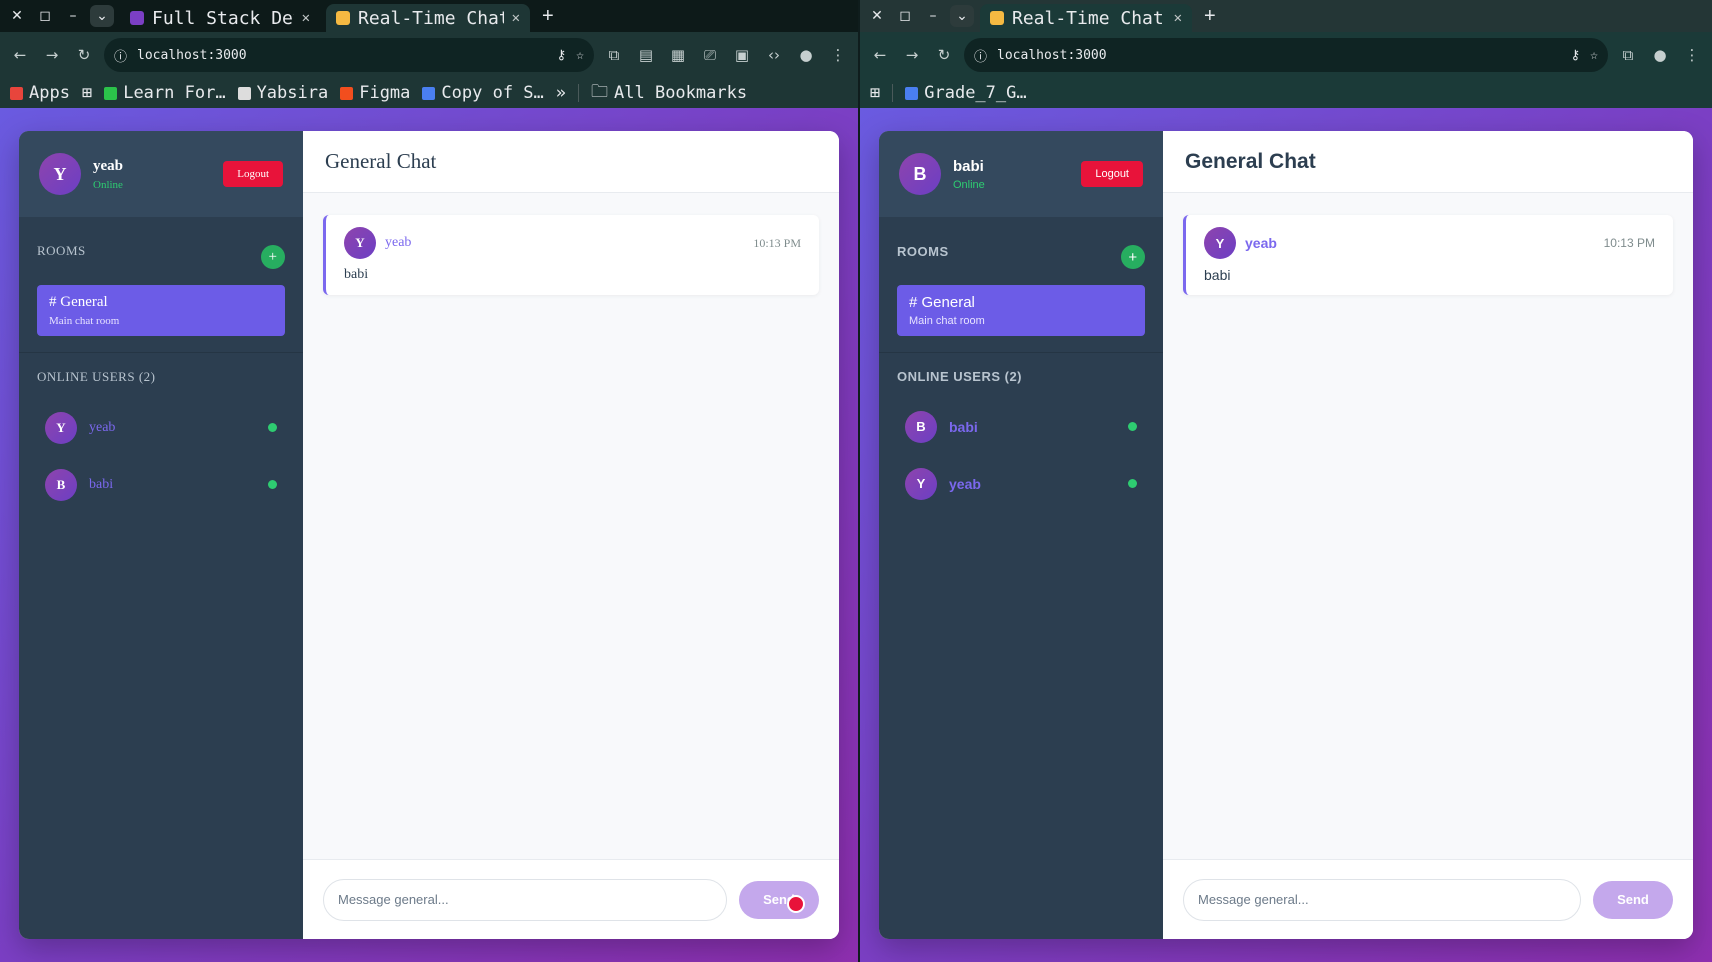  I want to click on tab-full-stack: Full Stack Deve ✕, so click(220, 18).